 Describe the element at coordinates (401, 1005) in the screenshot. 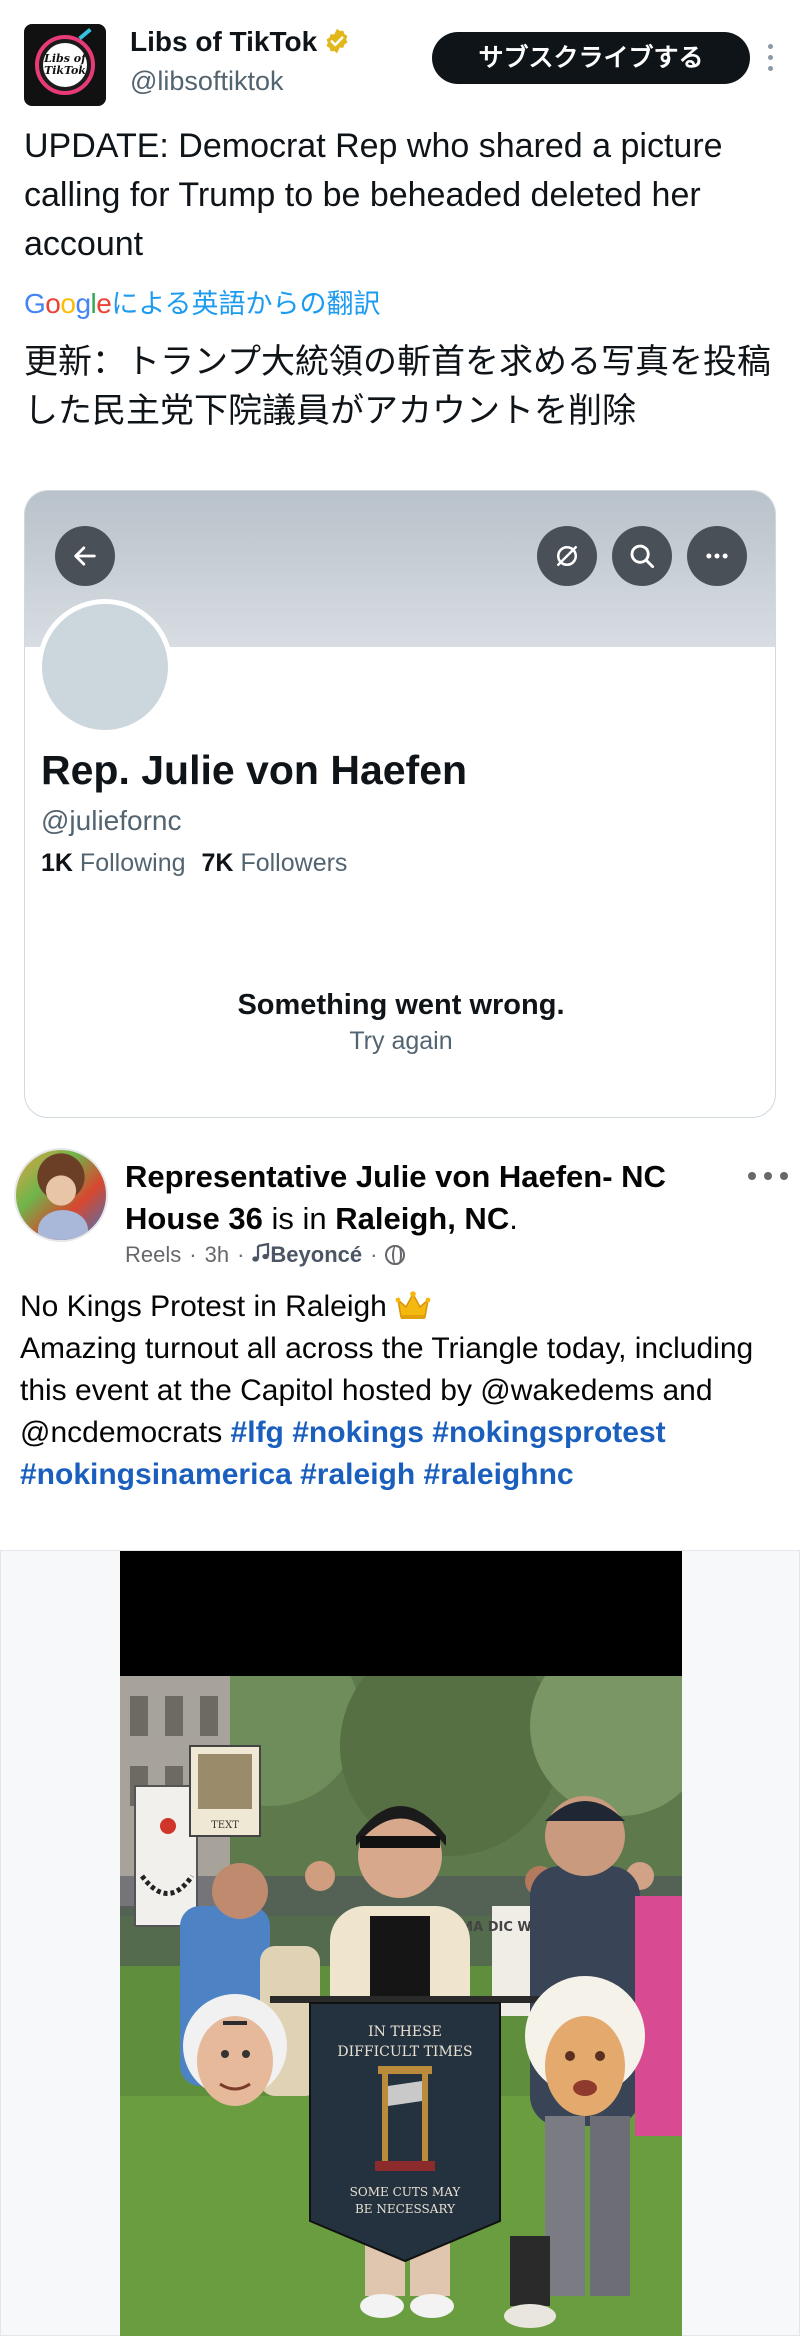

I see `error-message: Something went wrong.` at that location.